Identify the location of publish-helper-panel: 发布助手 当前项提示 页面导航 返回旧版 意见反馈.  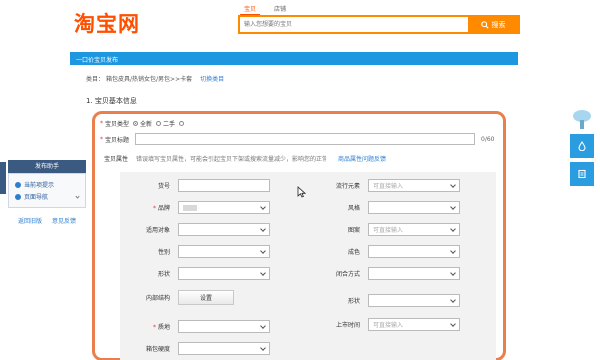
(47, 192).